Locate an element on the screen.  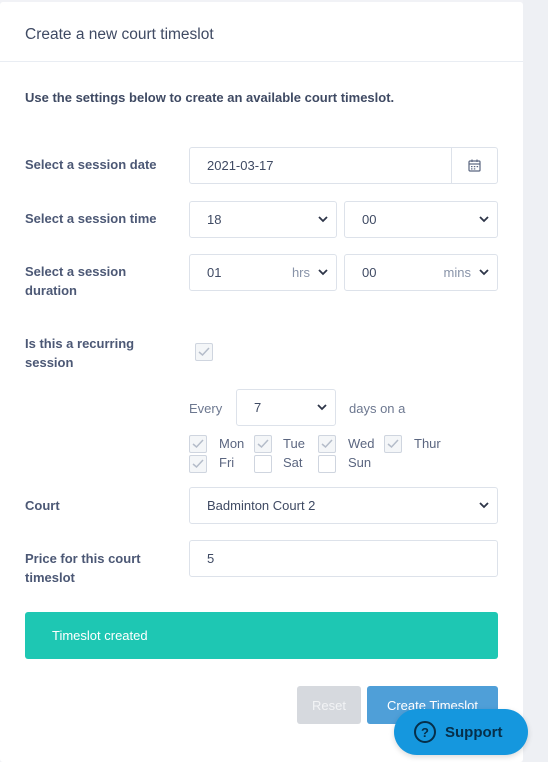
price-label: Price for this court timeslot is located at coordinates (83, 568).